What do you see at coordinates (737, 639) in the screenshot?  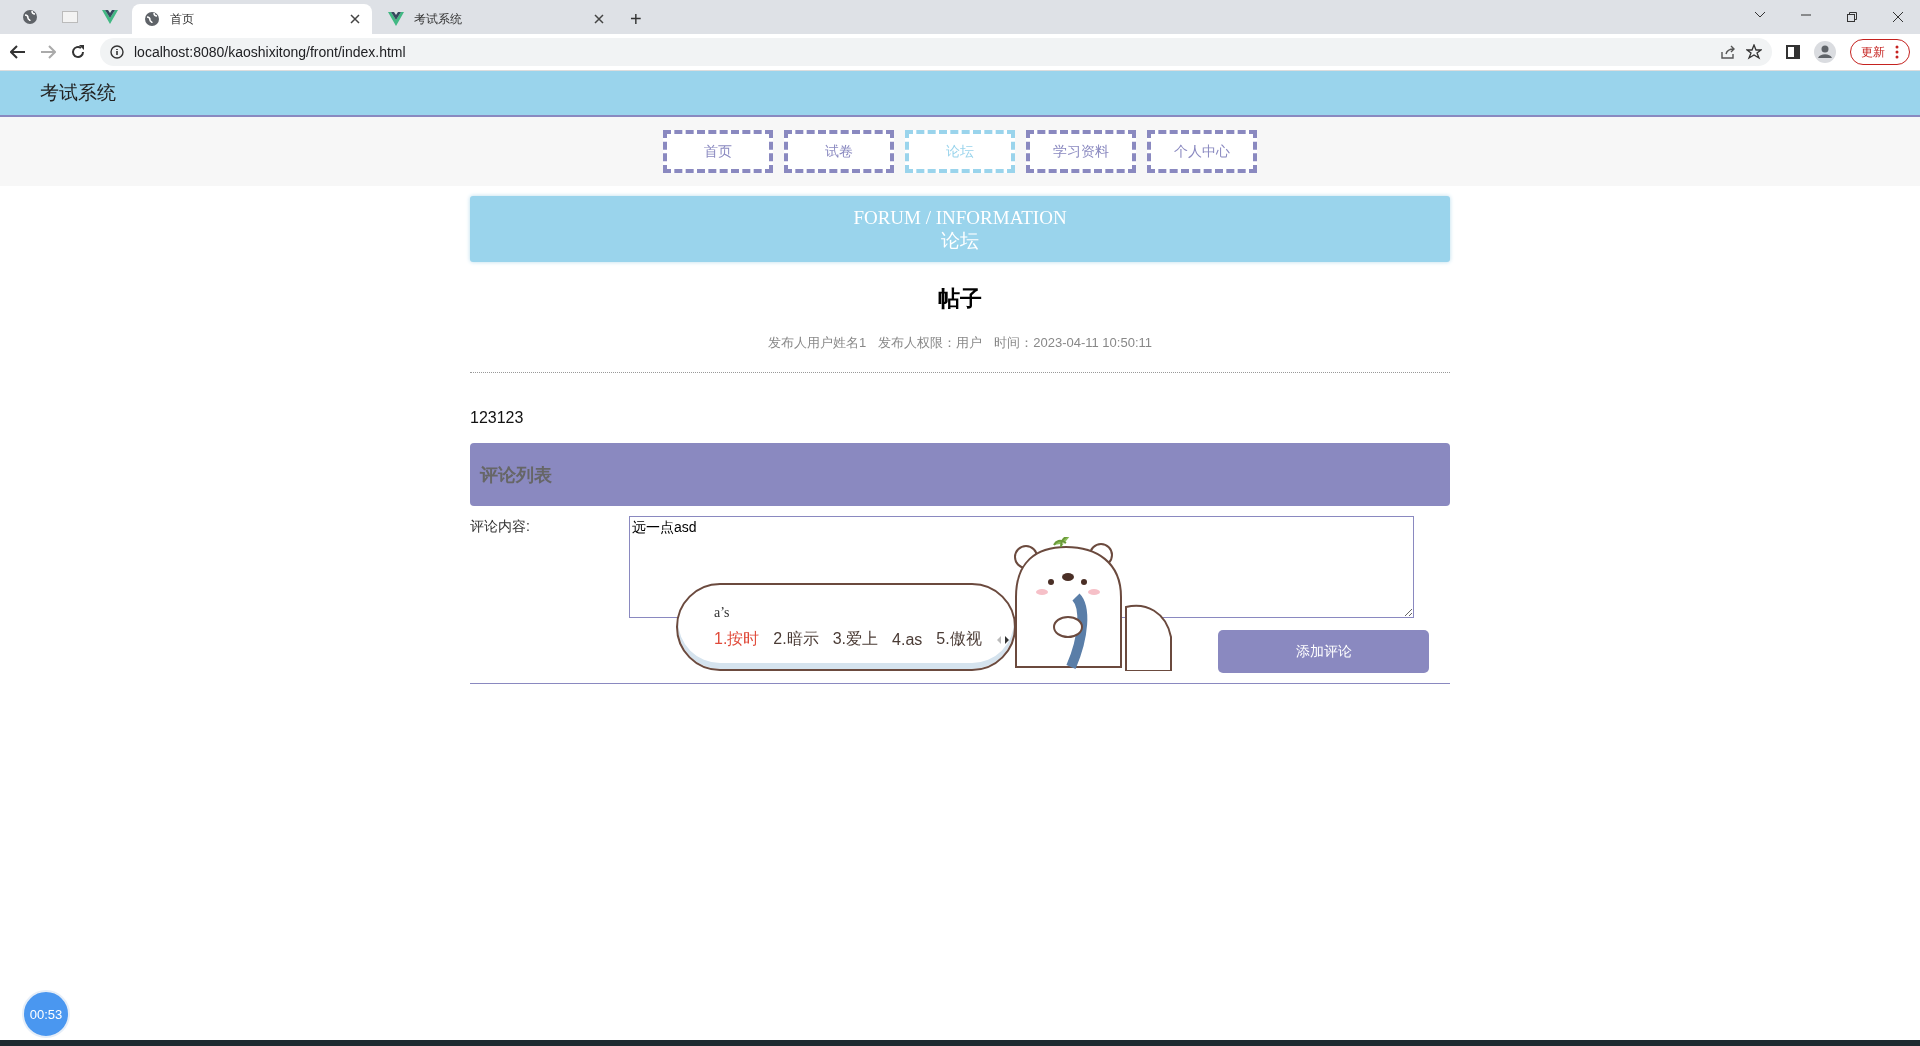 I see `ime-candidate: 1.按时` at bounding box center [737, 639].